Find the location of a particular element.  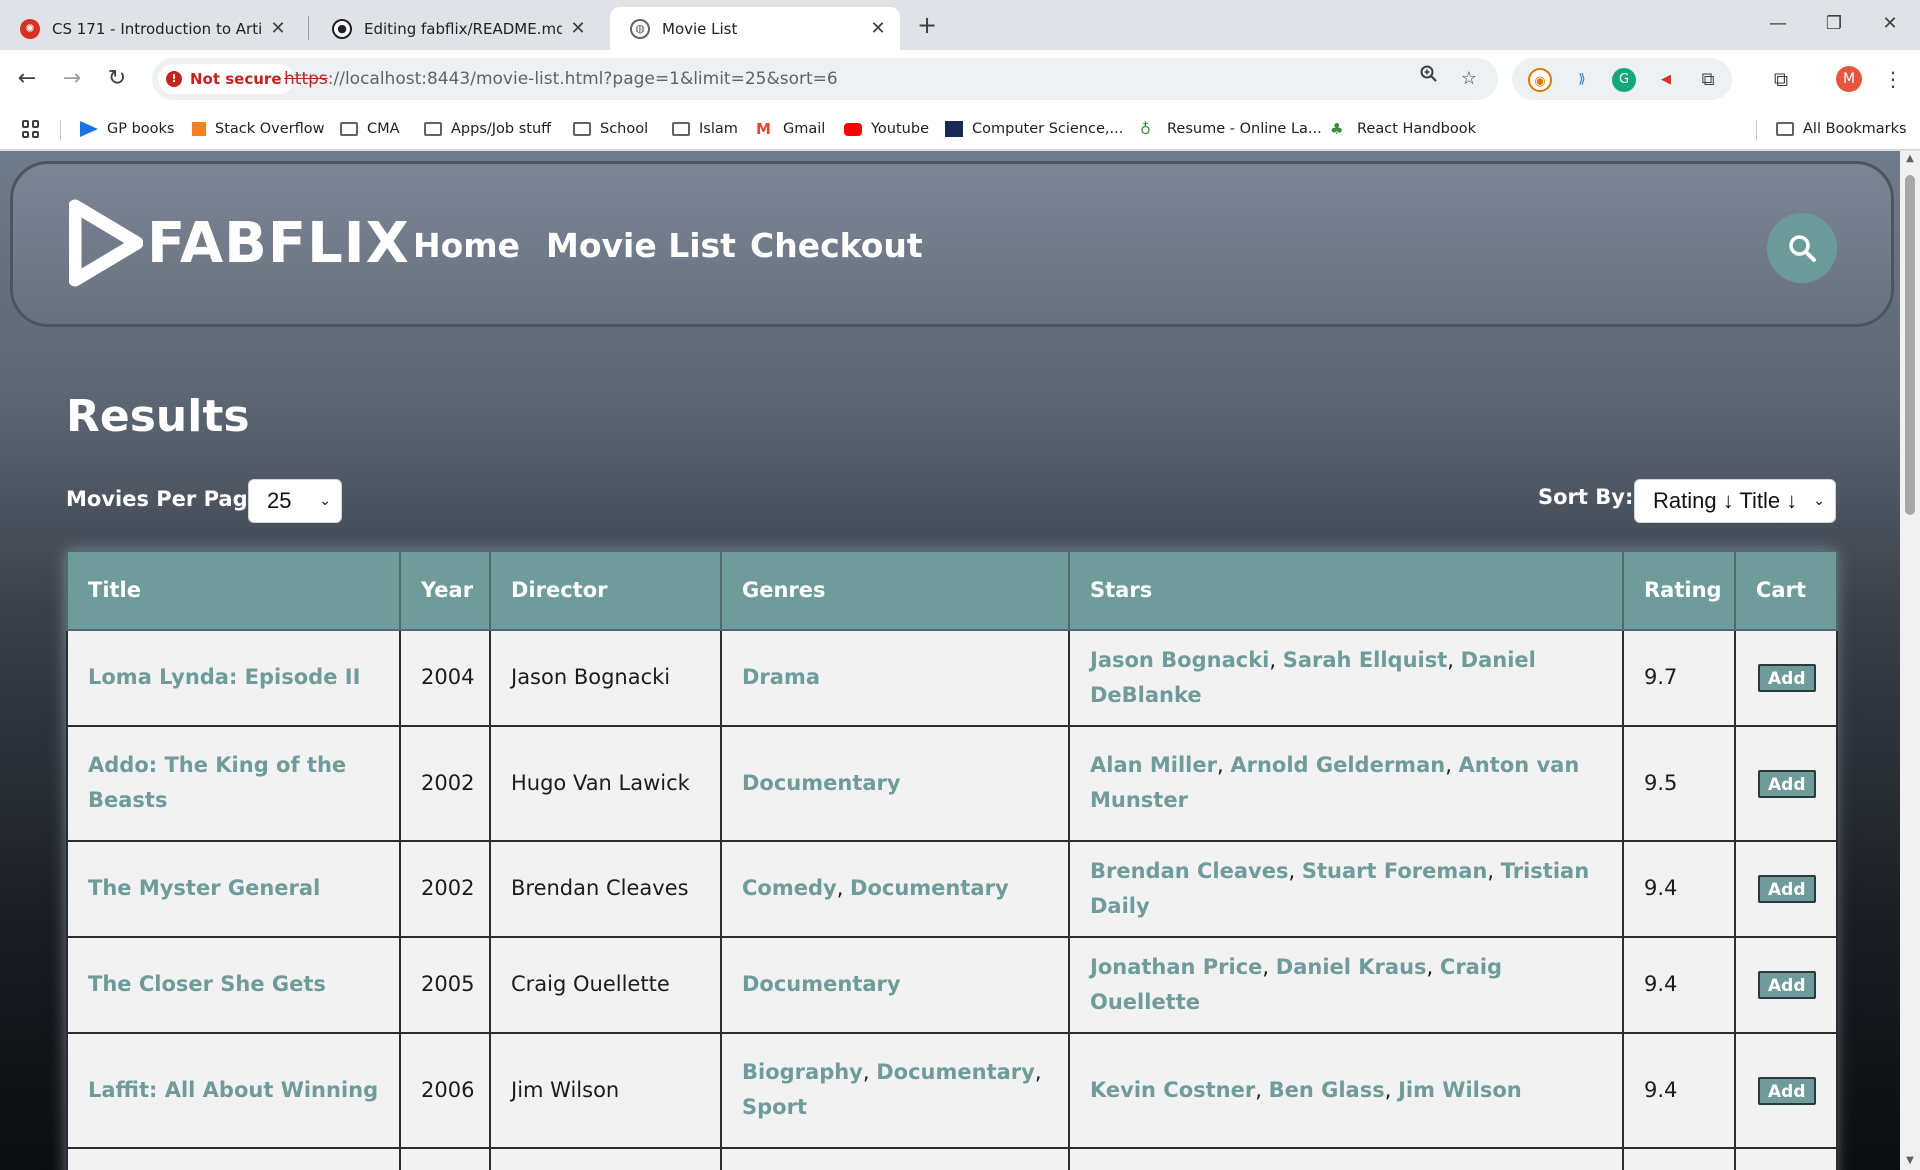

header-genres: Genres is located at coordinates (895, 591).